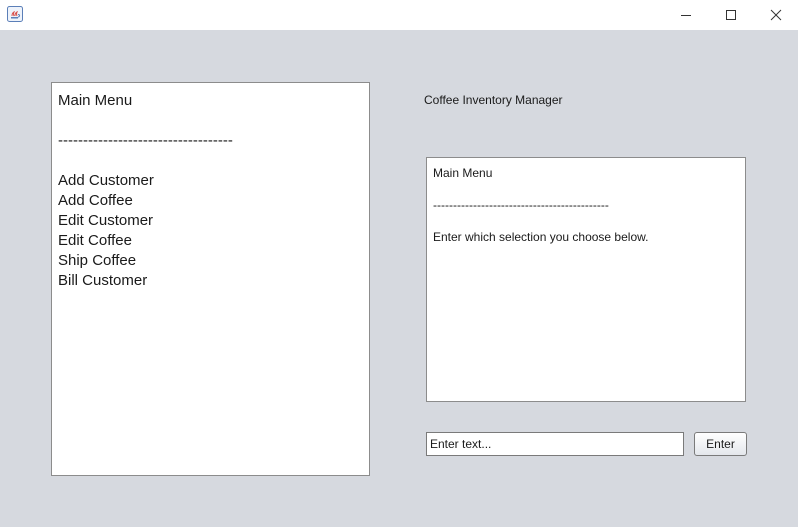  I want to click on maximize-icon, so click(730, 15).